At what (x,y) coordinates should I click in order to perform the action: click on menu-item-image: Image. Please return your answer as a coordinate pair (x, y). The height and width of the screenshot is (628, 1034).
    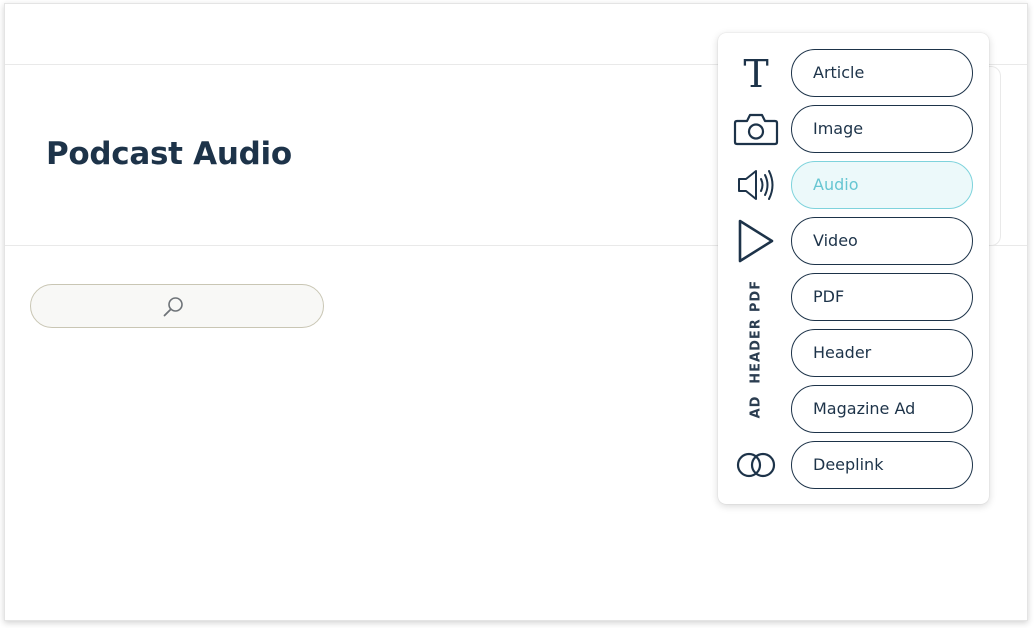
    Looking at the image, I should click on (853, 129).